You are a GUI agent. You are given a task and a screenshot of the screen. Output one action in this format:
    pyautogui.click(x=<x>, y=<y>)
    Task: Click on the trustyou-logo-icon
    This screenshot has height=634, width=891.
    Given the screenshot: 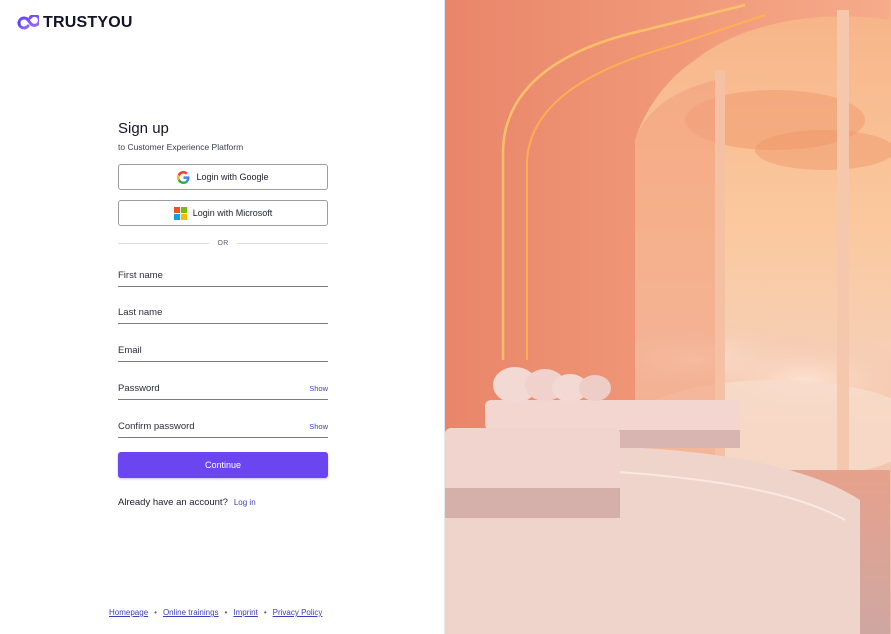 What is the action you would take?
    pyautogui.click(x=28, y=22)
    